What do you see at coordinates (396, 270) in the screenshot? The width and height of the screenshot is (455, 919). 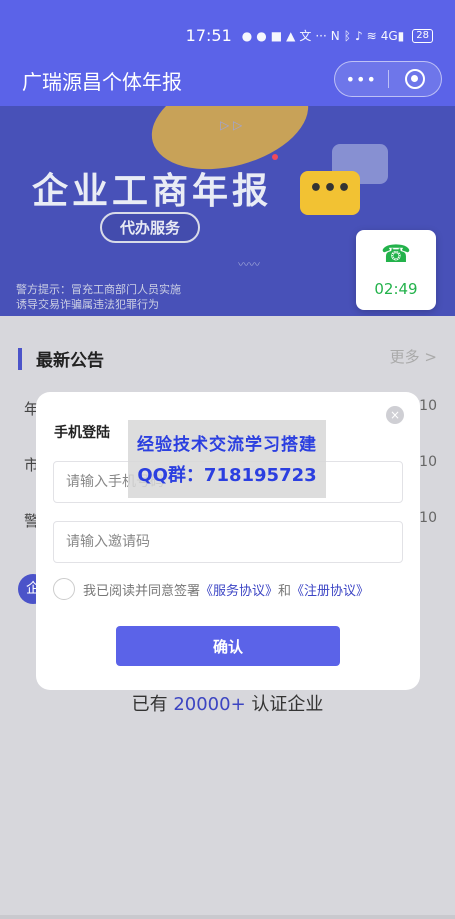 I see `call-floating-badge: ☎ 02:49` at bounding box center [396, 270].